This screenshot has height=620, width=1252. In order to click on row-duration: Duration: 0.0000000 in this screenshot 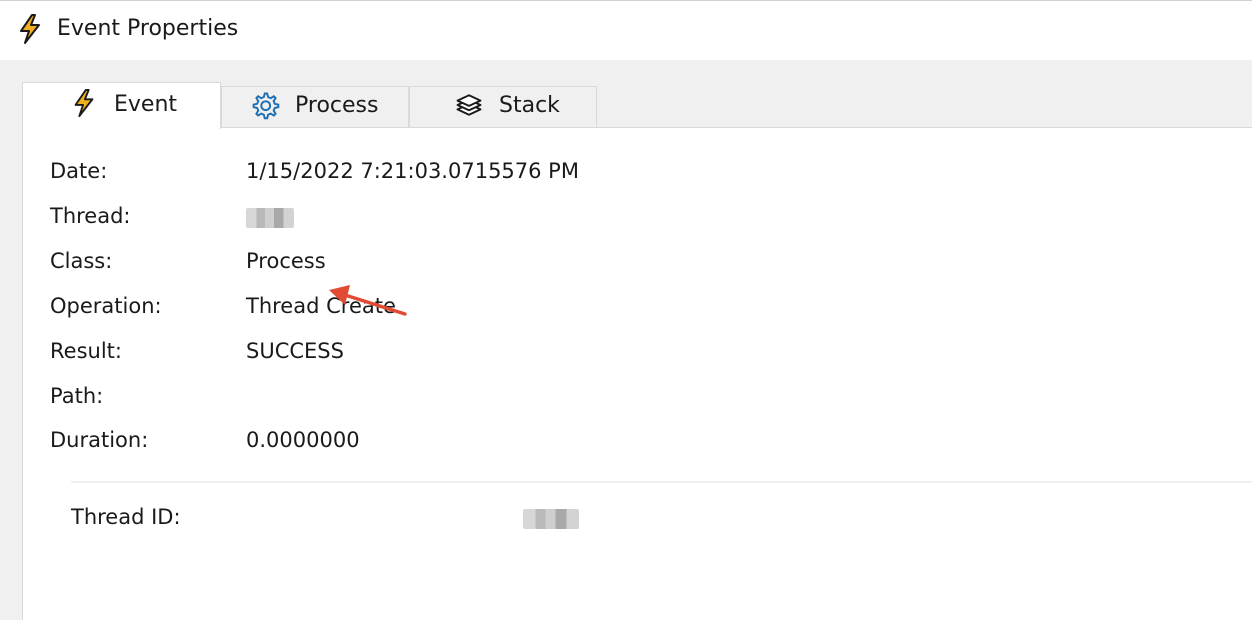, I will do `click(400, 443)`.